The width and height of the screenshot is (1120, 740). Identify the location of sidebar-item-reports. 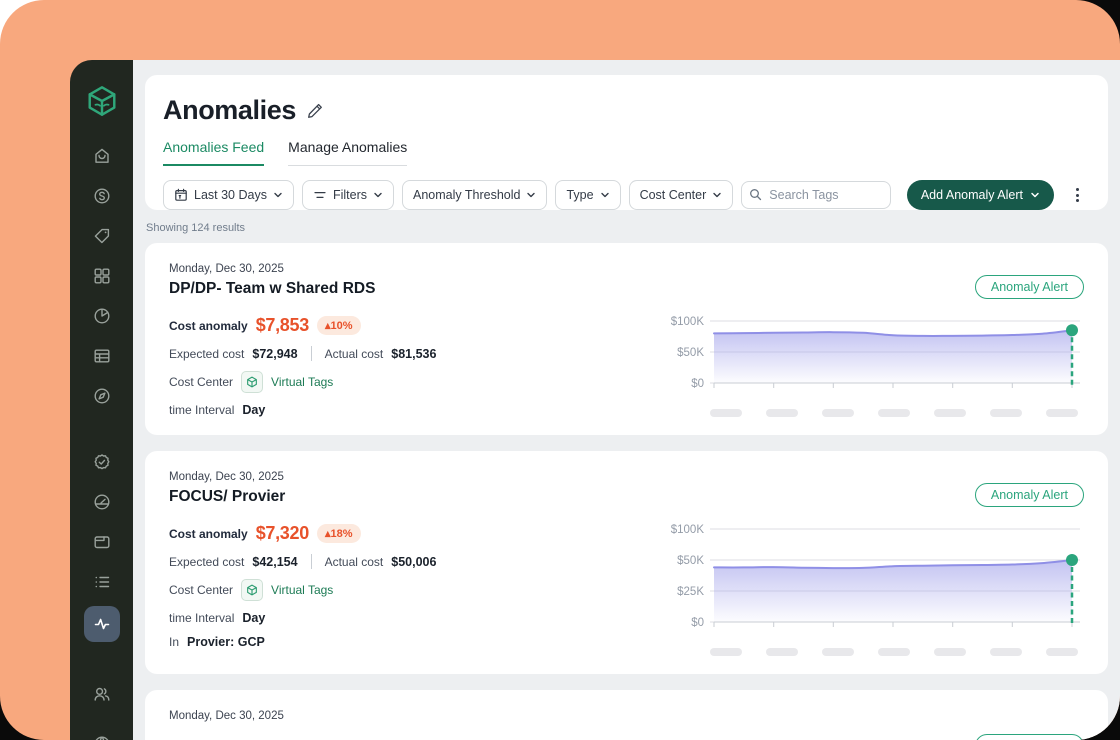
(102, 316).